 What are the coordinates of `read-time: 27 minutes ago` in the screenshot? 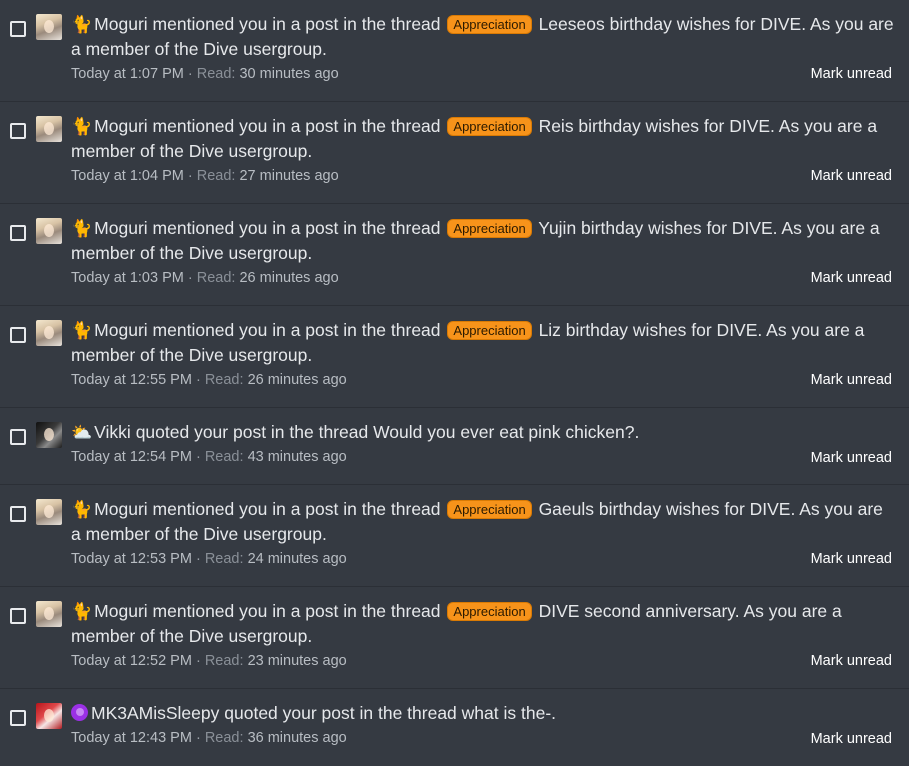 It's located at (289, 176).